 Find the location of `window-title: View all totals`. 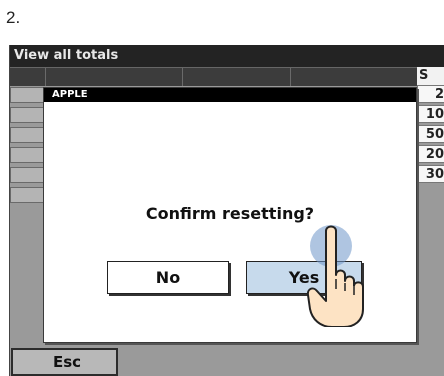

window-title: View all totals is located at coordinates (227, 56).